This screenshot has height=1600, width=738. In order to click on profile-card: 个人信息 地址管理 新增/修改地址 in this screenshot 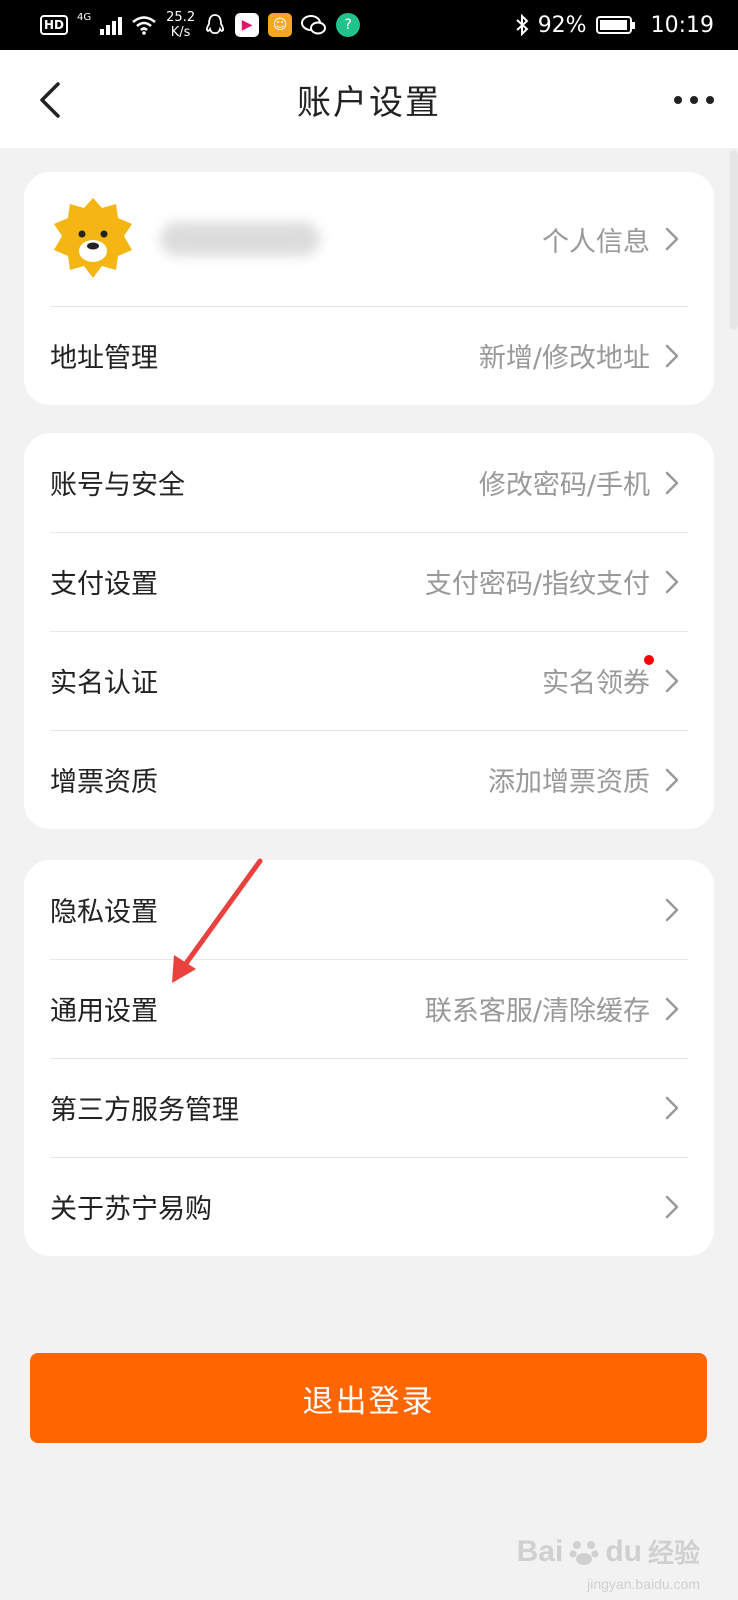, I will do `click(369, 288)`.